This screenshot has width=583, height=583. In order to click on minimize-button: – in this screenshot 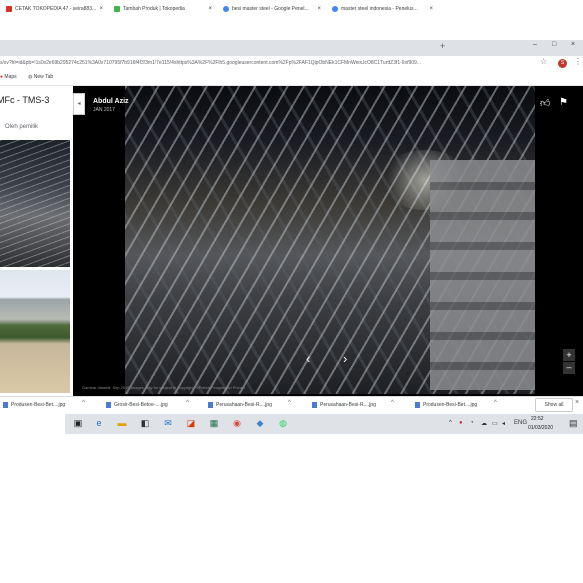, I will do `click(535, 44)`.